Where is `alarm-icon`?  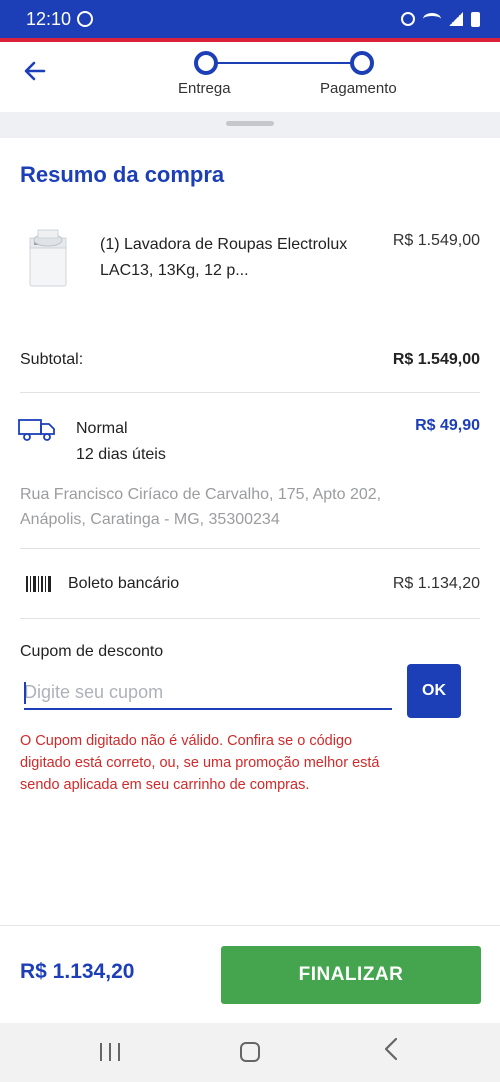
alarm-icon is located at coordinates (408, 19).